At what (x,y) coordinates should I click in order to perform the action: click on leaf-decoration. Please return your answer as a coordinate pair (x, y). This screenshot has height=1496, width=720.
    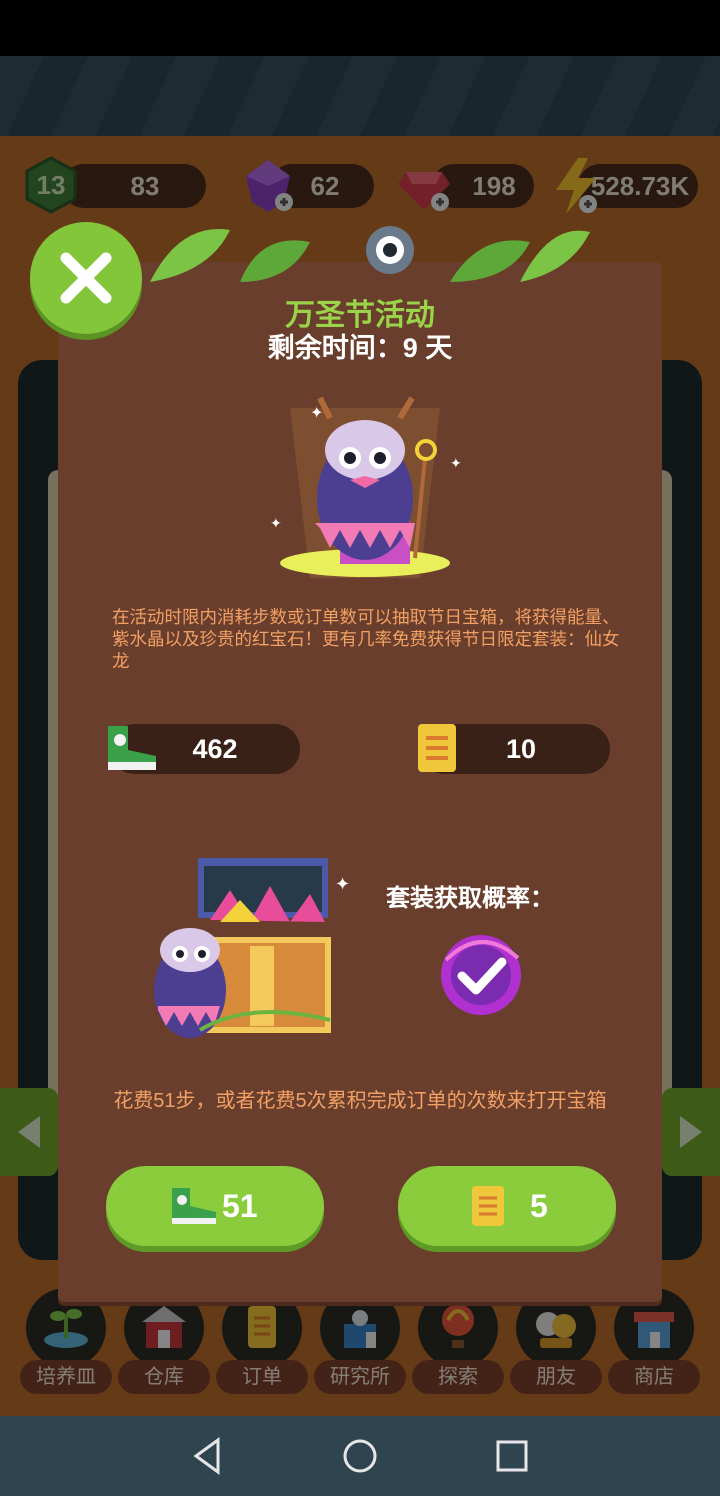
    Looking at the image, I should click on (370, 254).